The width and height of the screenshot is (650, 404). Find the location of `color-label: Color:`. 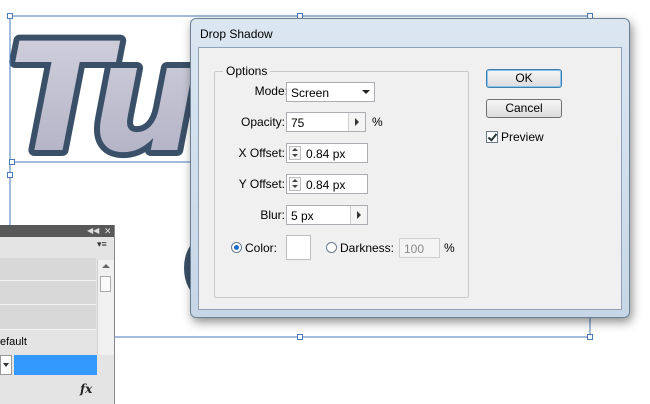

color-label: Color: is located at coordinates (261, 248).